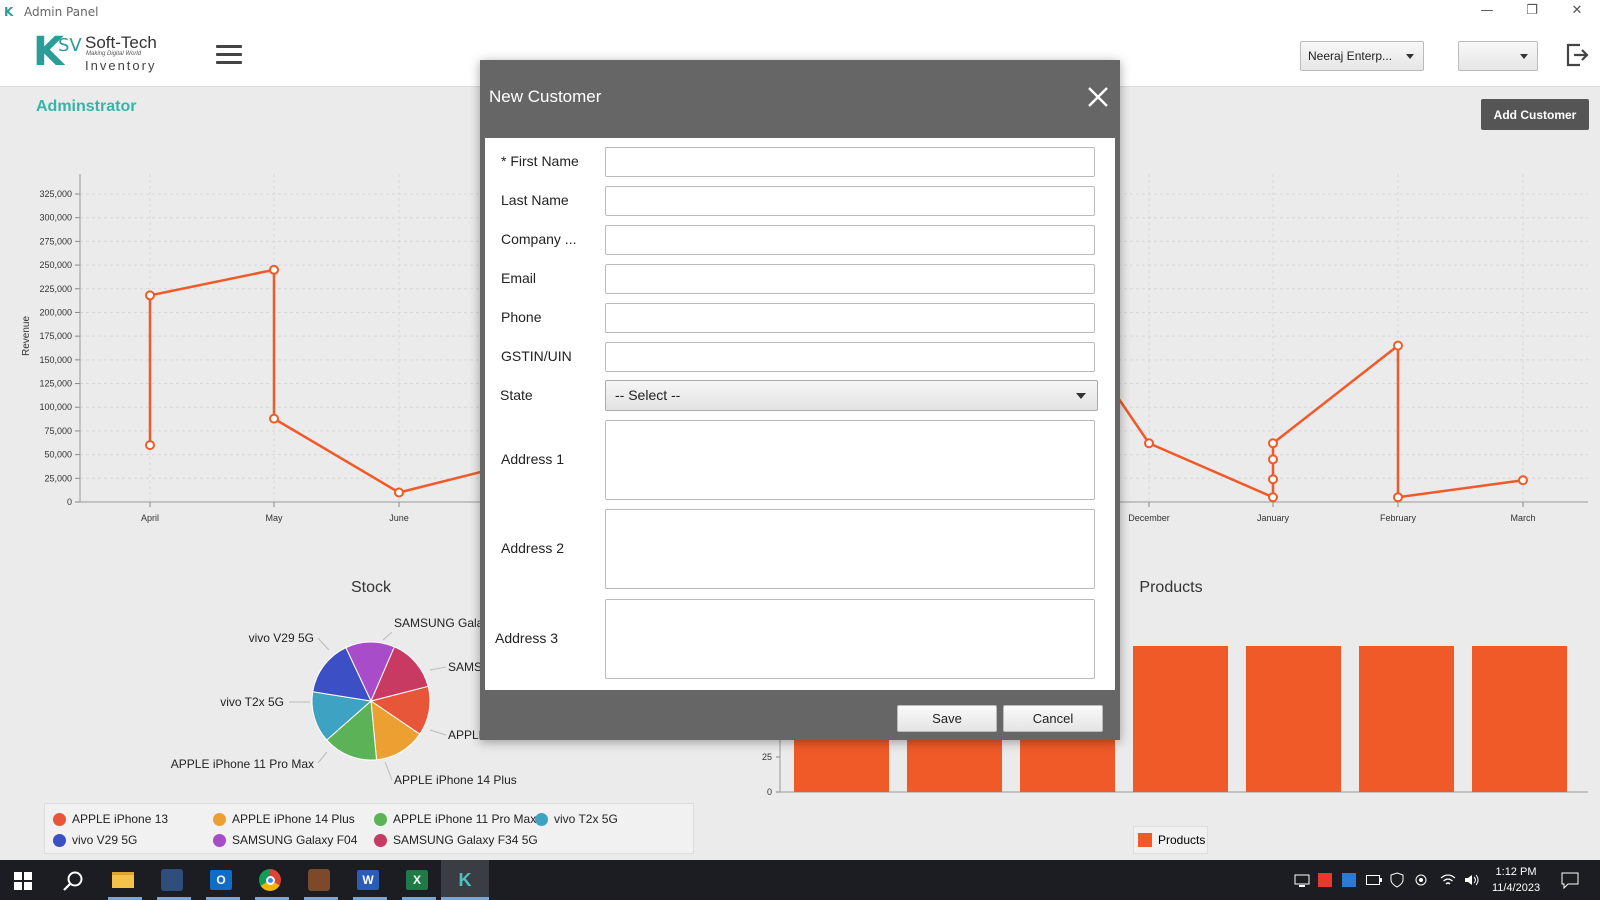 This screenshot has height=900, width=1600. I want to click on company-field, so click(850, 240).